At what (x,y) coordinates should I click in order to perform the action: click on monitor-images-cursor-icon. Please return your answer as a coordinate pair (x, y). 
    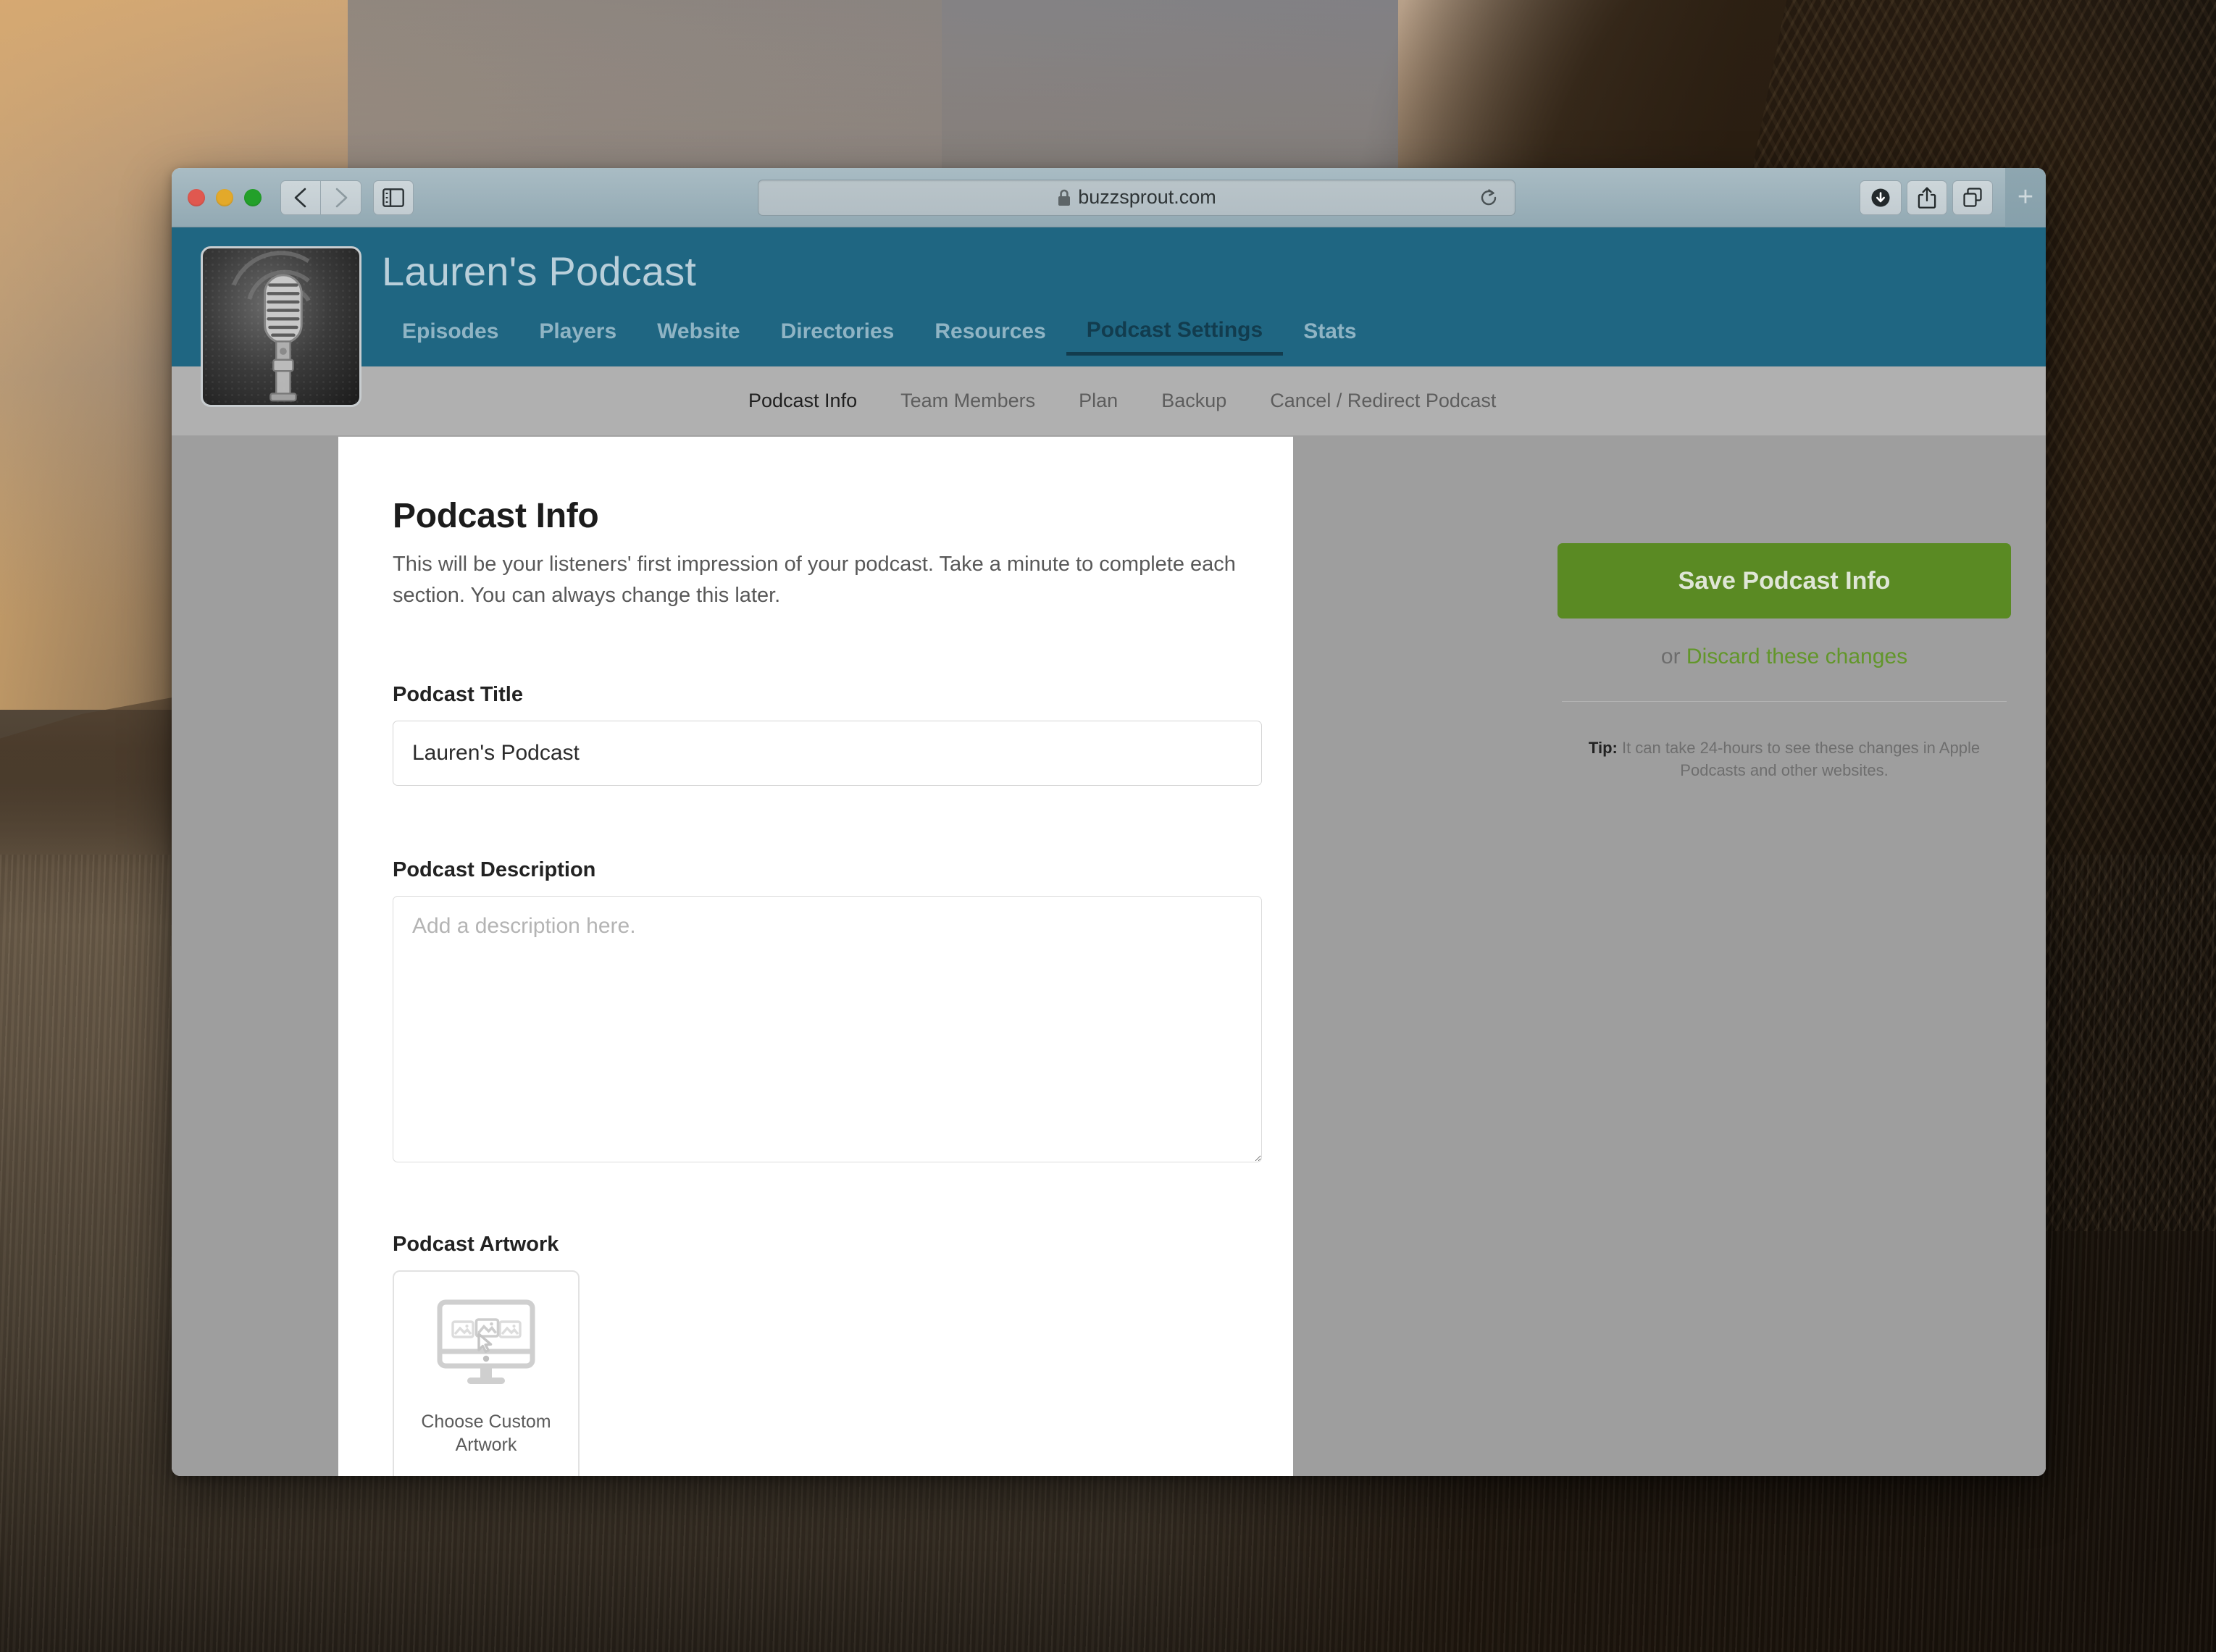
    Looking at the image, I should click on (486, 1342).